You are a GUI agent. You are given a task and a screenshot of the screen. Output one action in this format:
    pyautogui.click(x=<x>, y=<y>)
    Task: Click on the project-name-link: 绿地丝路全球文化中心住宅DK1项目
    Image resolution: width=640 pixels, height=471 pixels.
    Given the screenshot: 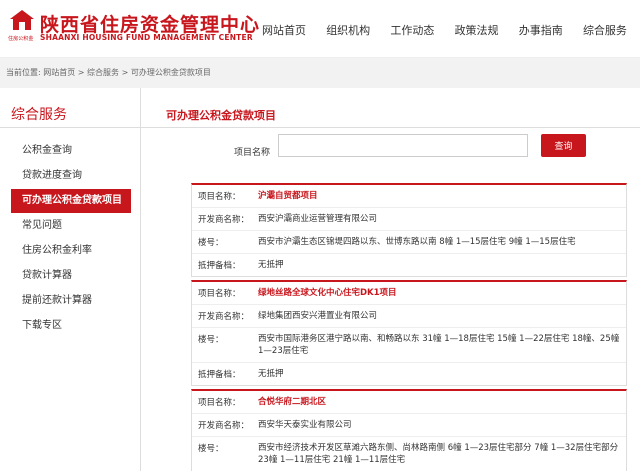 What is the action you would take?
    pyautogui.click(x=440, y=293)
    